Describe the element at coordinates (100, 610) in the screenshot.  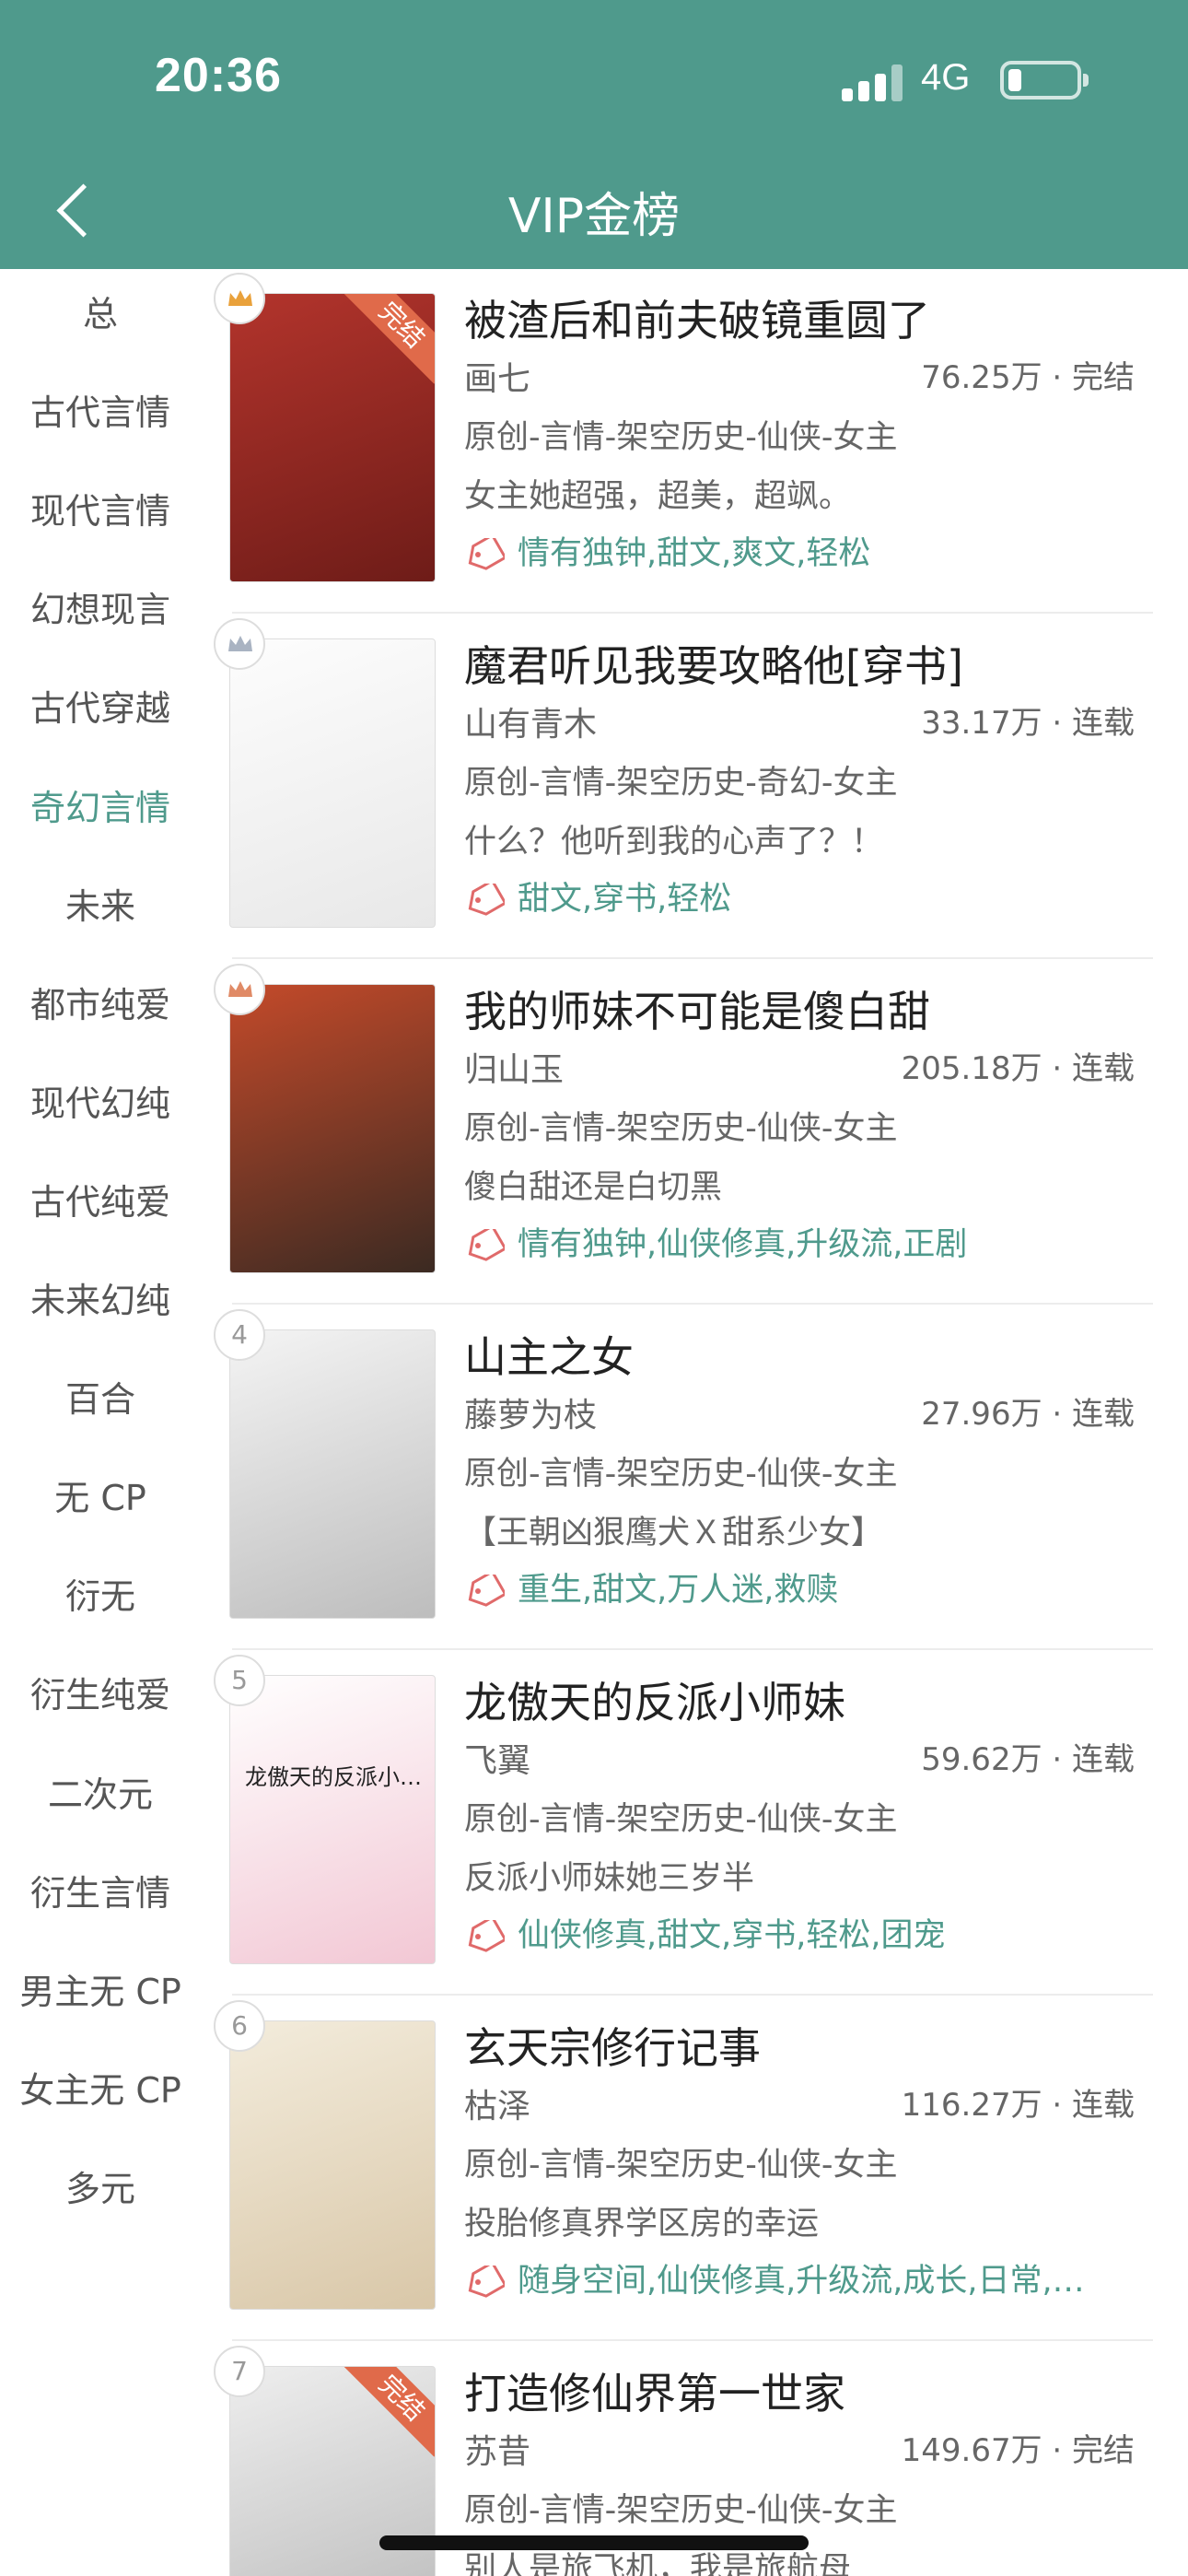
I see `sidebar-item: 幻想现言` at that location.